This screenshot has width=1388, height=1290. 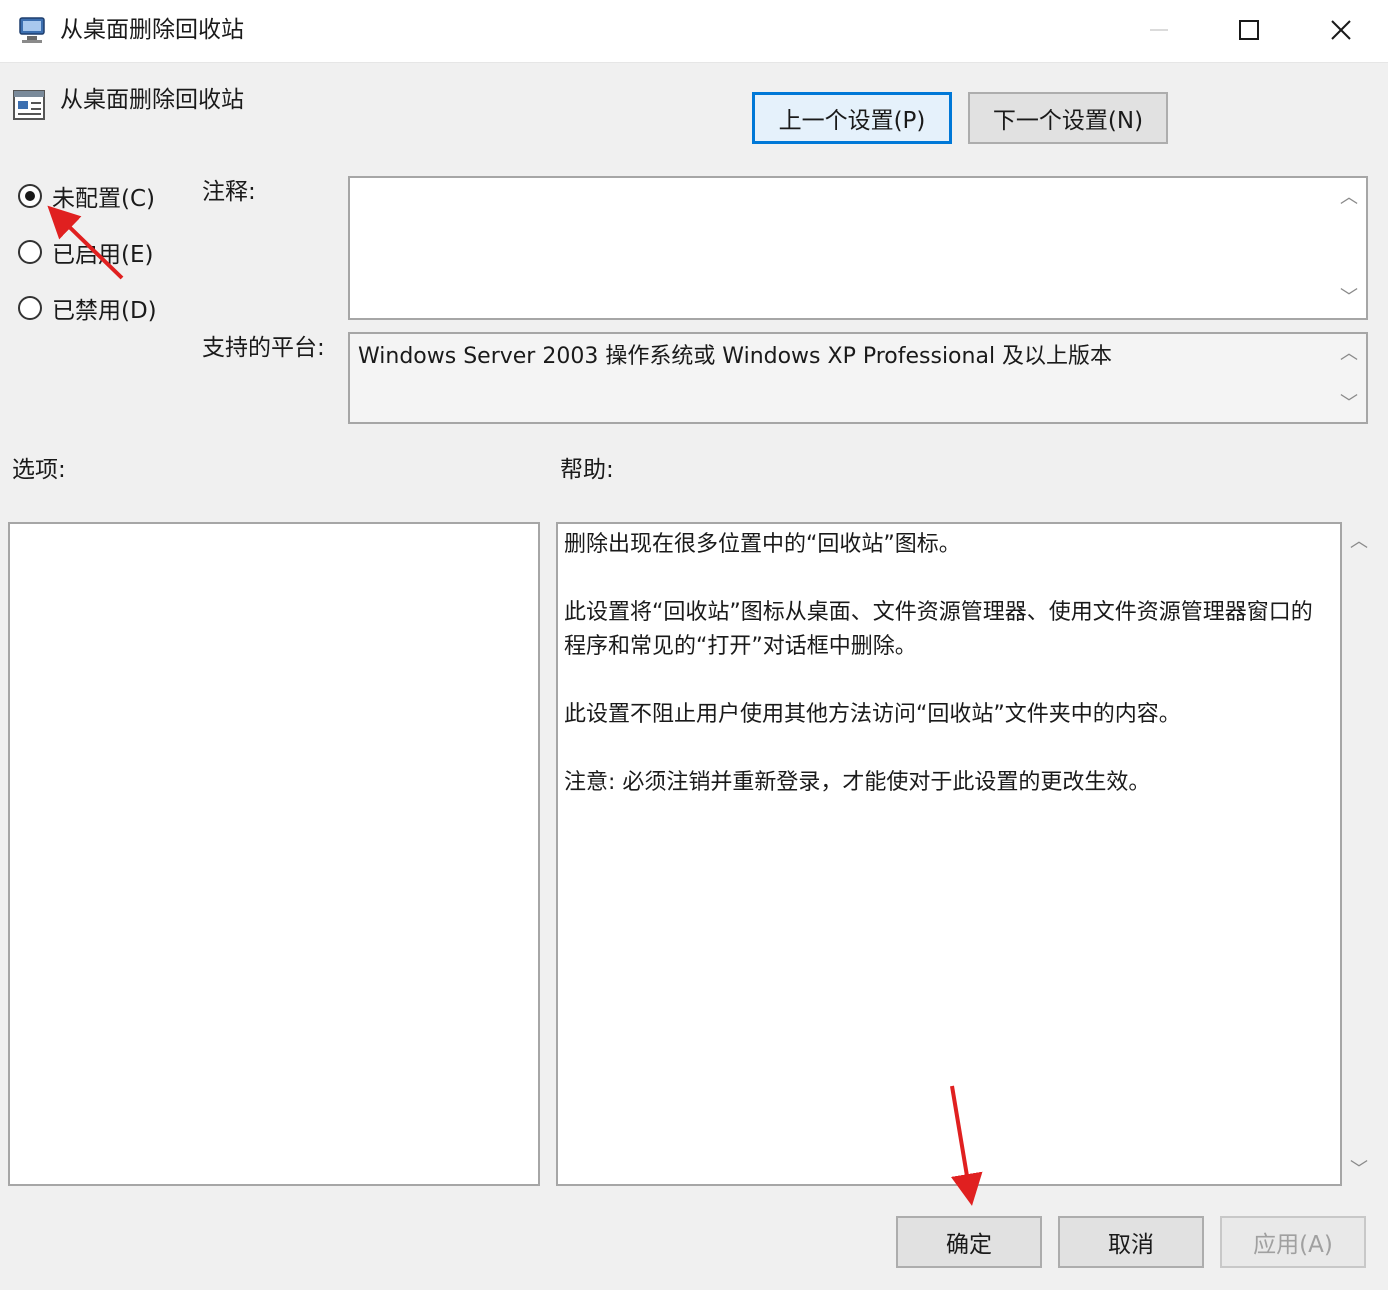 I want to click on maximize-button, so click(x=1249, y=30).